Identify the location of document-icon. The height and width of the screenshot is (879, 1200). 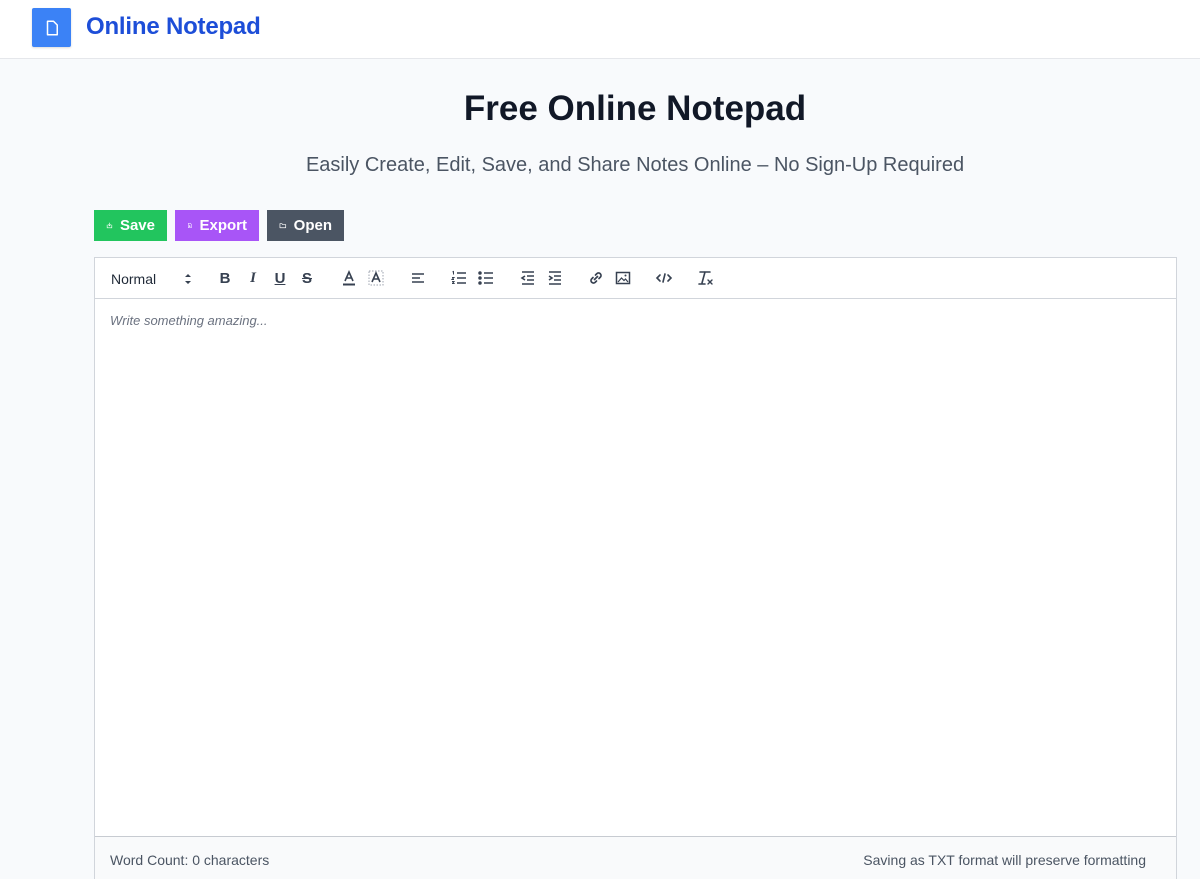
(52, 27).